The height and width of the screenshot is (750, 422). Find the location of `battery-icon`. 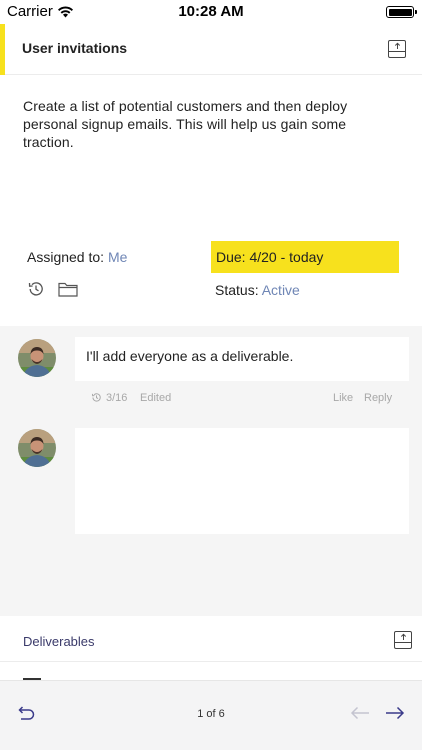

battery-icon is located at coordinates (401, 12).